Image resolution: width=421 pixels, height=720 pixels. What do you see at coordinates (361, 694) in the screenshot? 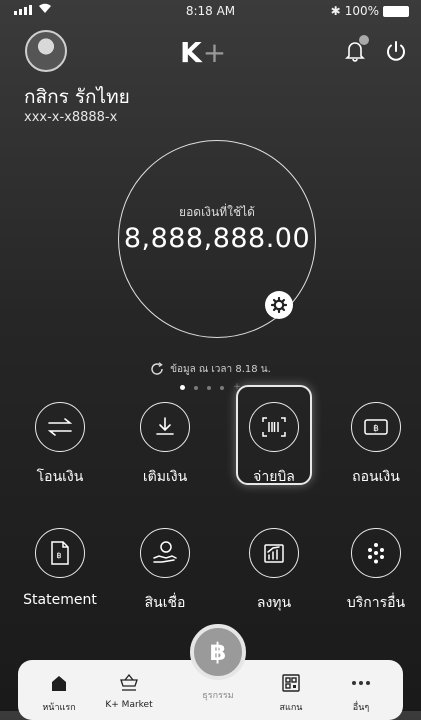
I see `nav-more: อื่นๆ` at bounding box center [361, 694].